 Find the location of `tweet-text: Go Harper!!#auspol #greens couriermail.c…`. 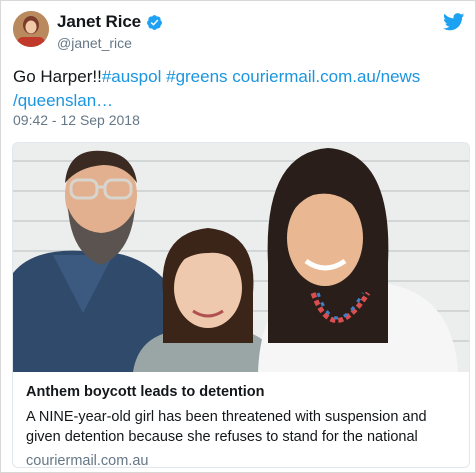

tweet-text: Go Harper!!#auspol #greens couriermail.c… is located at coordinates (239, 89).